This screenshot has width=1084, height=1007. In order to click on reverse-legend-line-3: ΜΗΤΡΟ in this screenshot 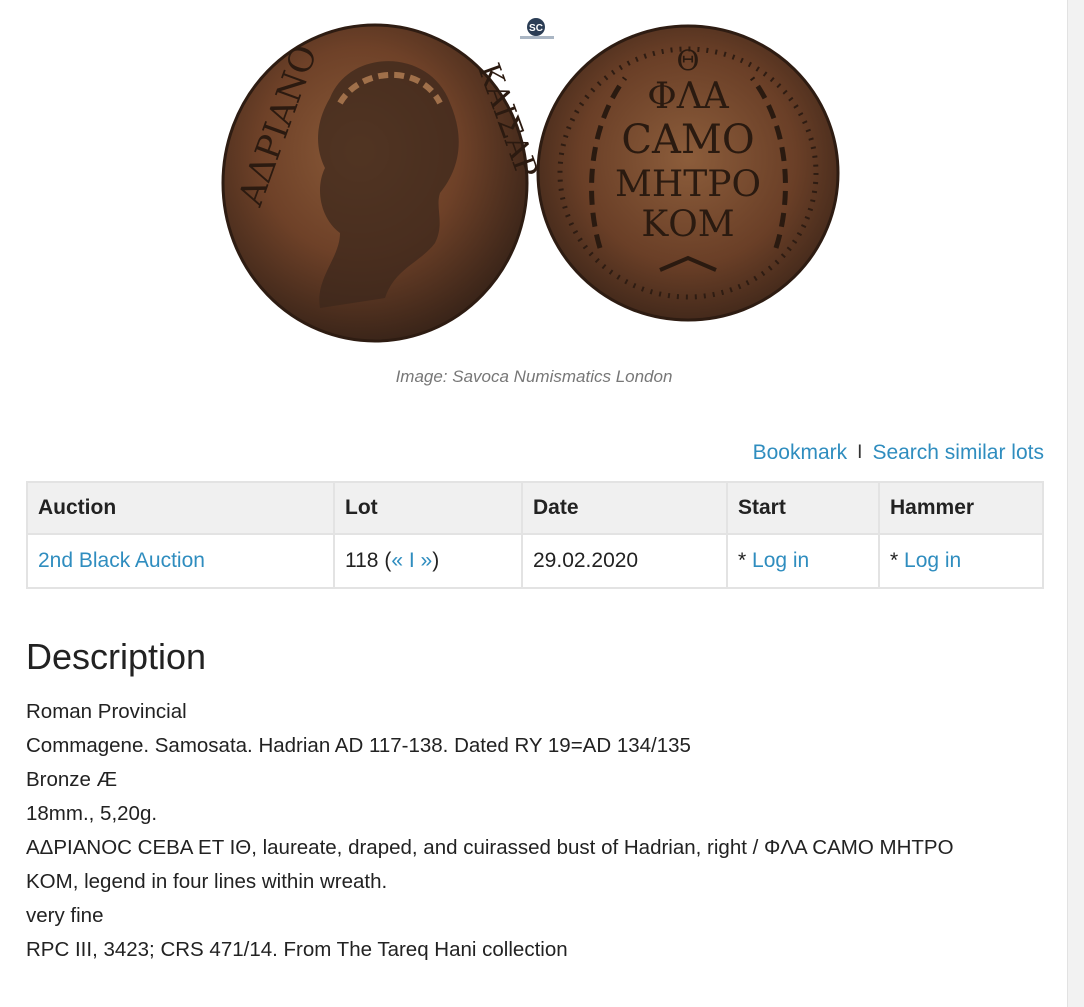, I will do `click(688, 184)`.